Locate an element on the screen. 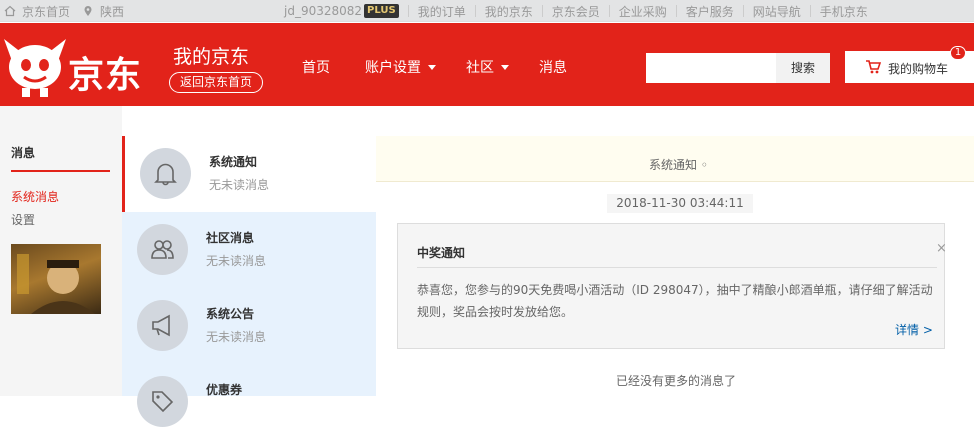  cart-button: 我的购物车 1 is located at coordinates (909, 64).